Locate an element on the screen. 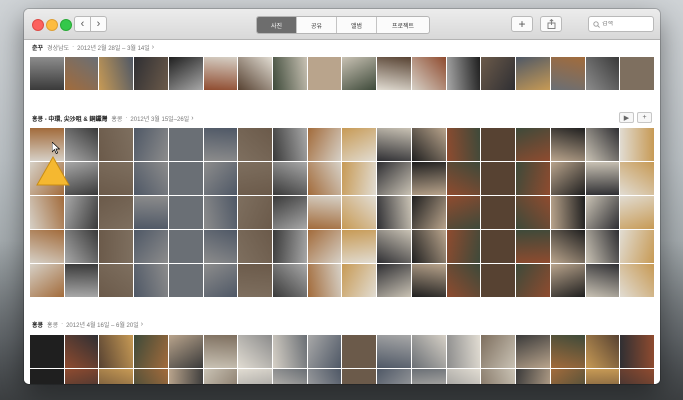 The image size is (683, 400). share-button is located at coordinates (551, 24).